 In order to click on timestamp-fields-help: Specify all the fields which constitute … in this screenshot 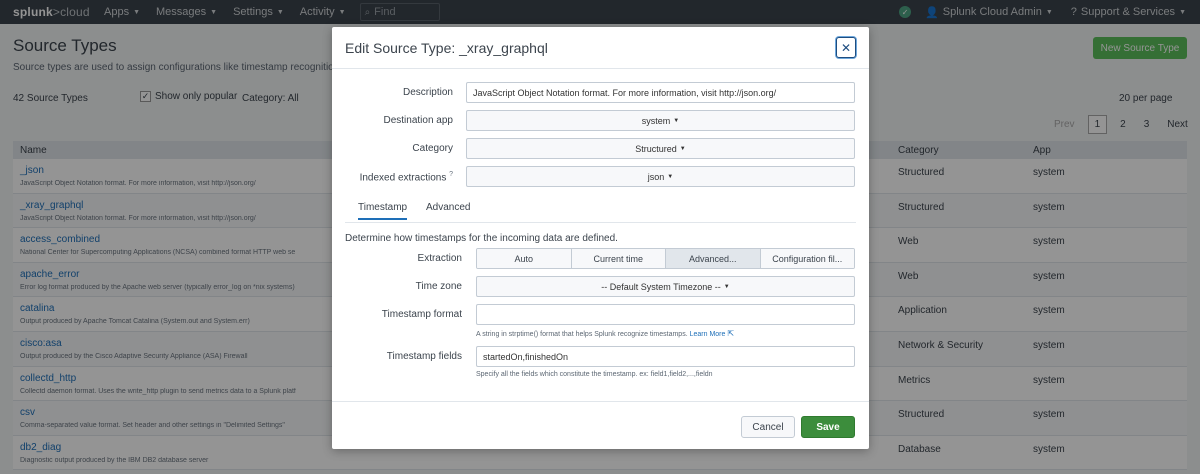, I will do `click(594, 374)`.